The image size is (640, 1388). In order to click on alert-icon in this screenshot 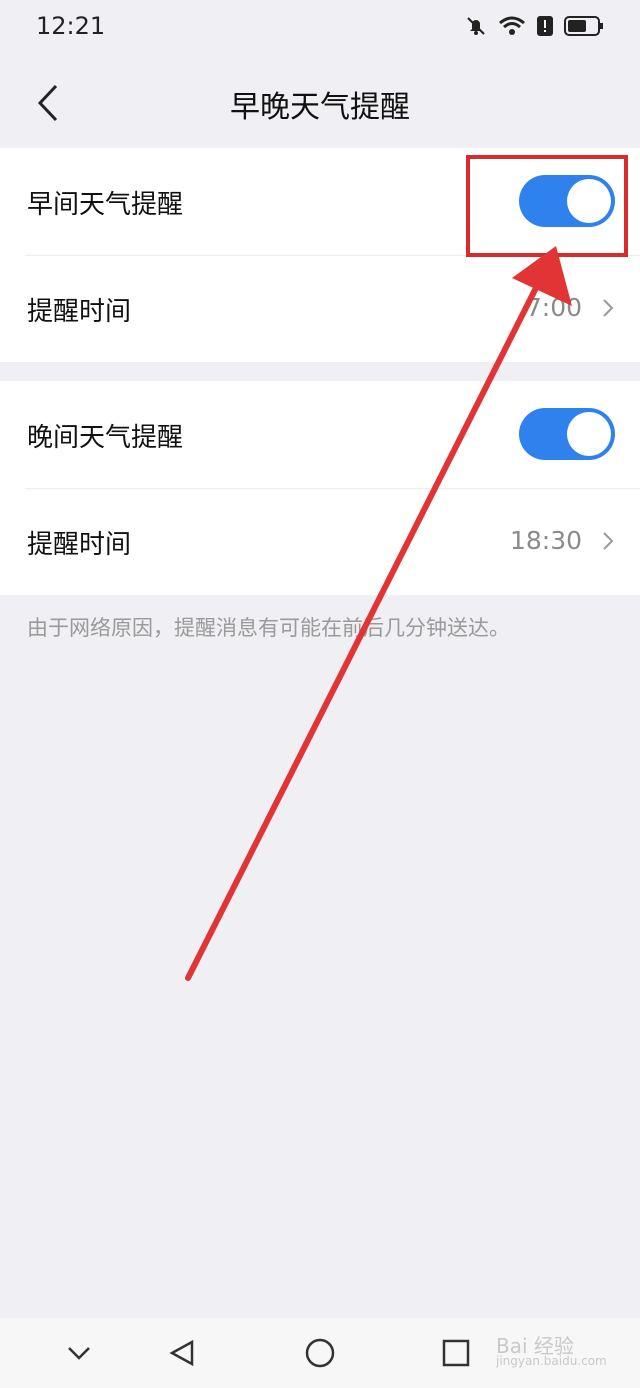, I will do `click(545, 28)`.